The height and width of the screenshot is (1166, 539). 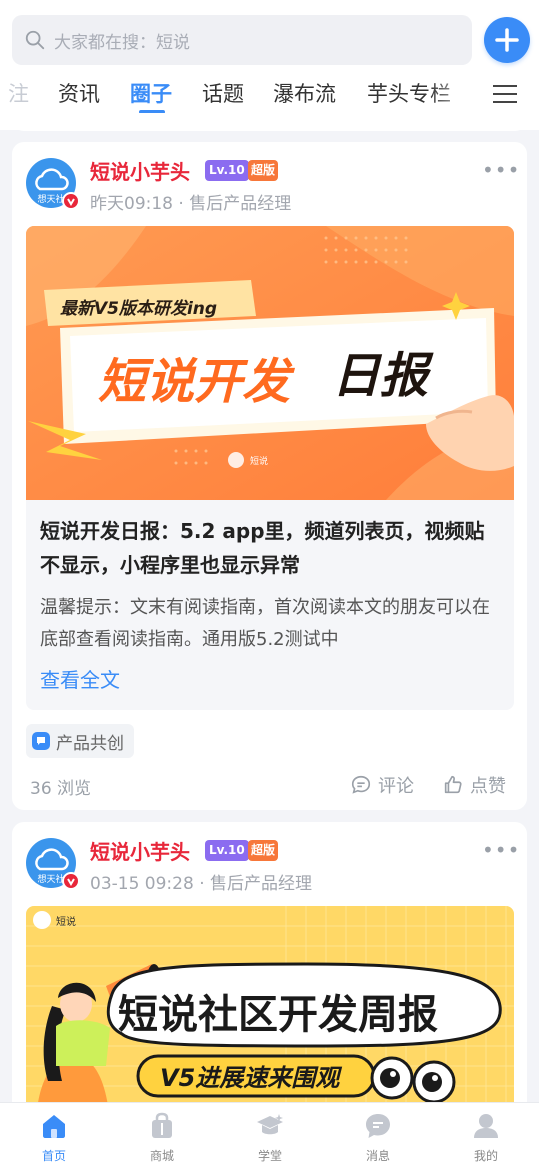 What do you see at coordinates (191, 204) in the screenshot?
I see `post-meta: 昨天09:18 · 售后产品经理` at bounding box center [191, 204].